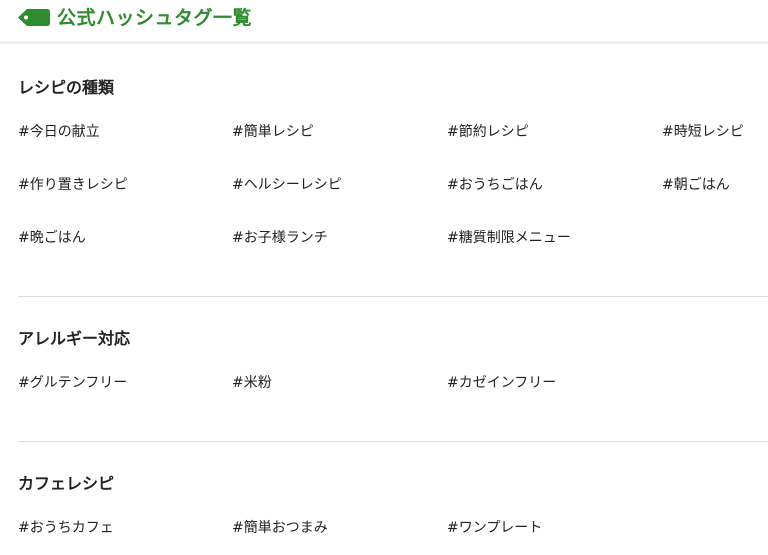 The image size is (768, 555). Describe the element at coordinates (273, 132) in the screenshot. I see `hashtag-link: #簡単レシピ` at that location.